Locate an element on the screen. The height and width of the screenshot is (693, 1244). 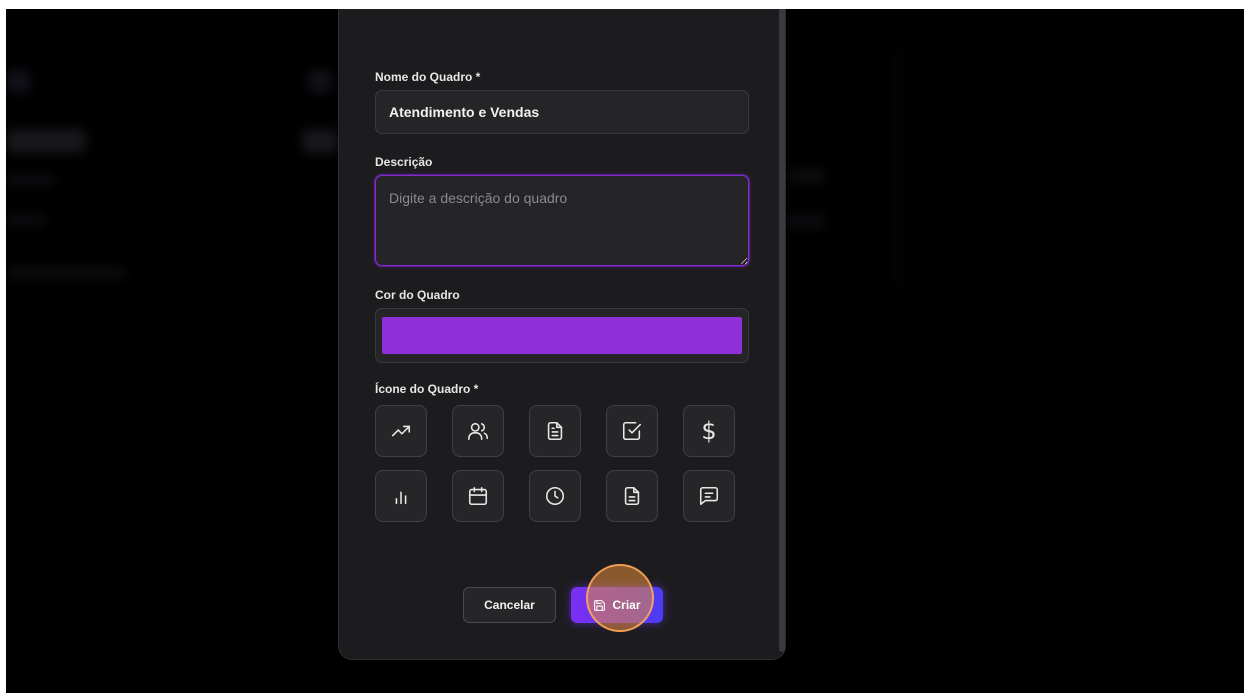
icon-option-trending-up is located at coordinates (401, 431).